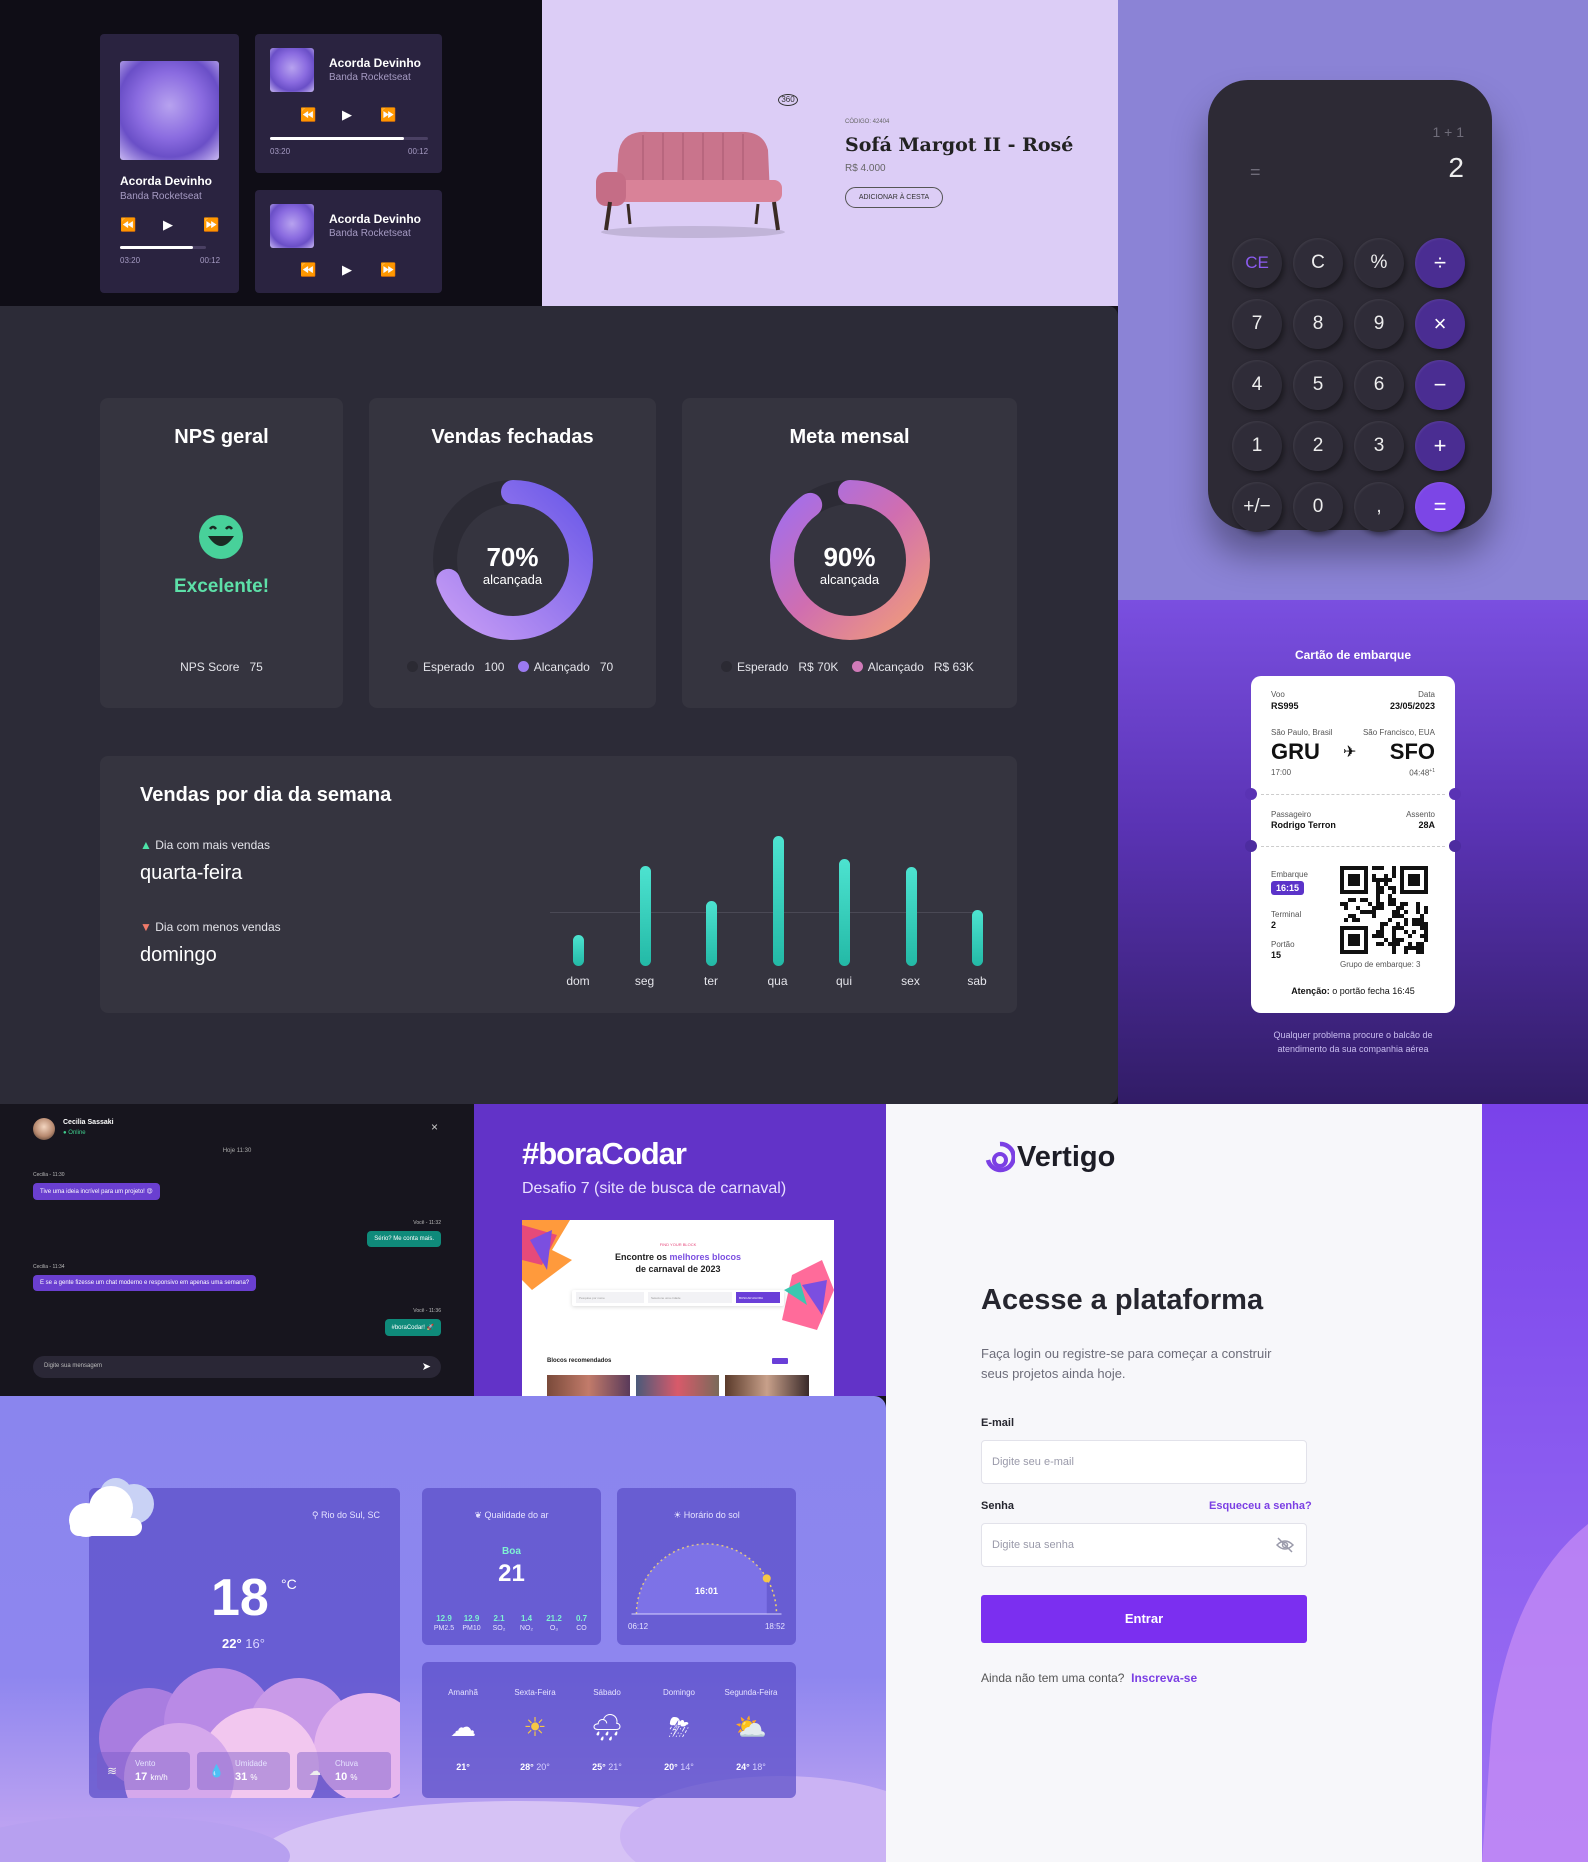 Image resolution: width=1588 pixels, height=1862 pixels. Describe the element at coordinates (867, 122) in the screenshot. I see `product-code: CÓDIGO: 42404` at that location.